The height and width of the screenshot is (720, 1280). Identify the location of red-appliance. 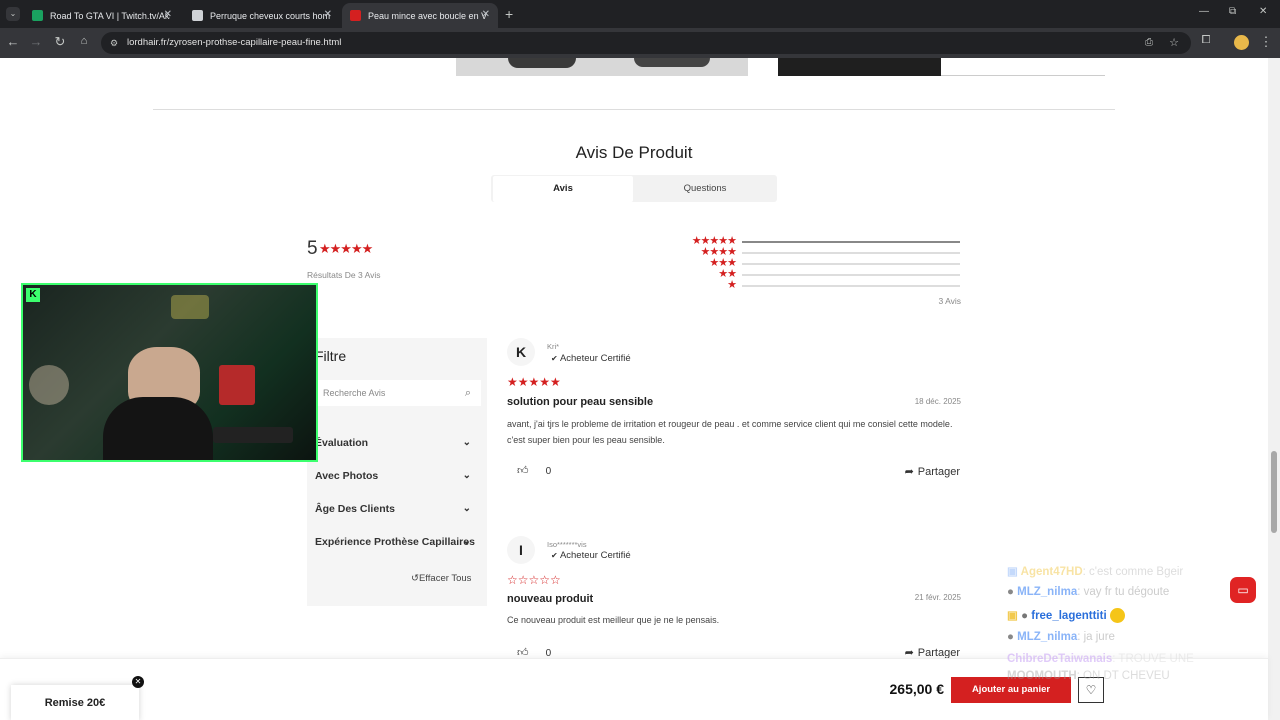
(237, 385).